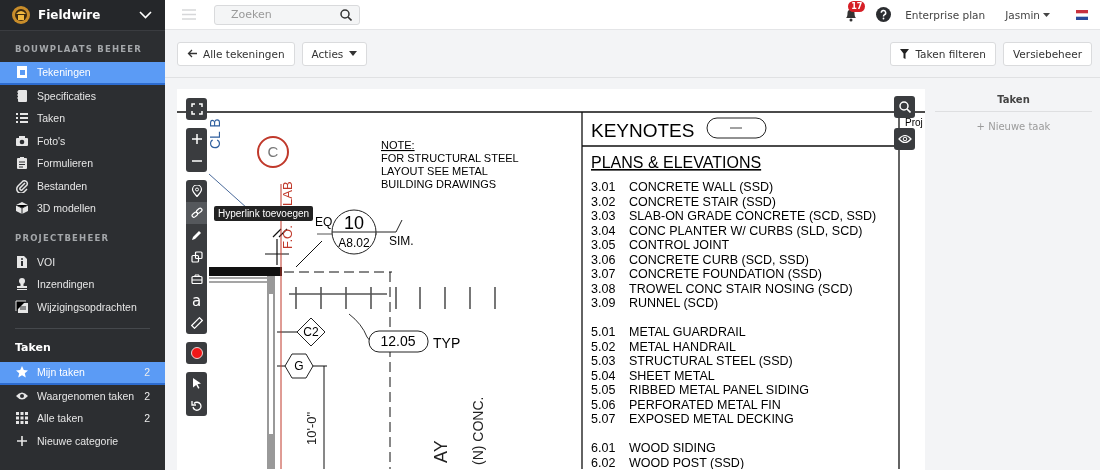 This screenshot has height=470, width=1100. What do you see at coordinates (603, 448) in the screenshot?
I see `keynote-number: 6.01` at bounding box center [603, 448].